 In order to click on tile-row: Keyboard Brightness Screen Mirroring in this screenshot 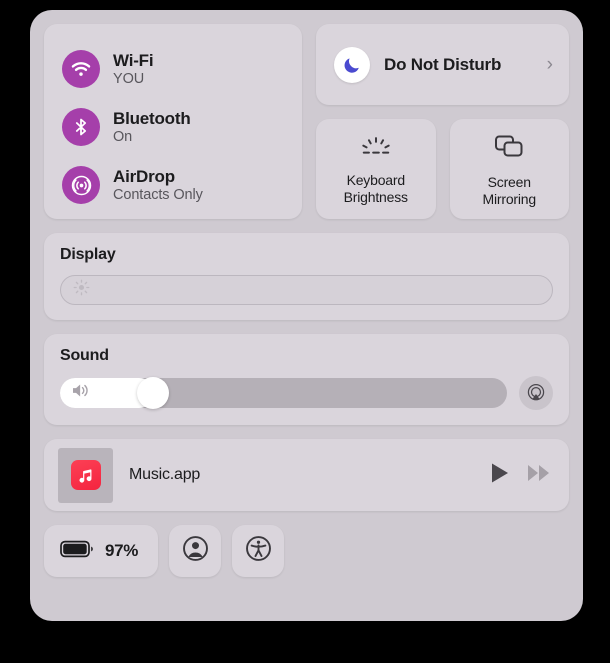, I will do `click(442, 169)`.